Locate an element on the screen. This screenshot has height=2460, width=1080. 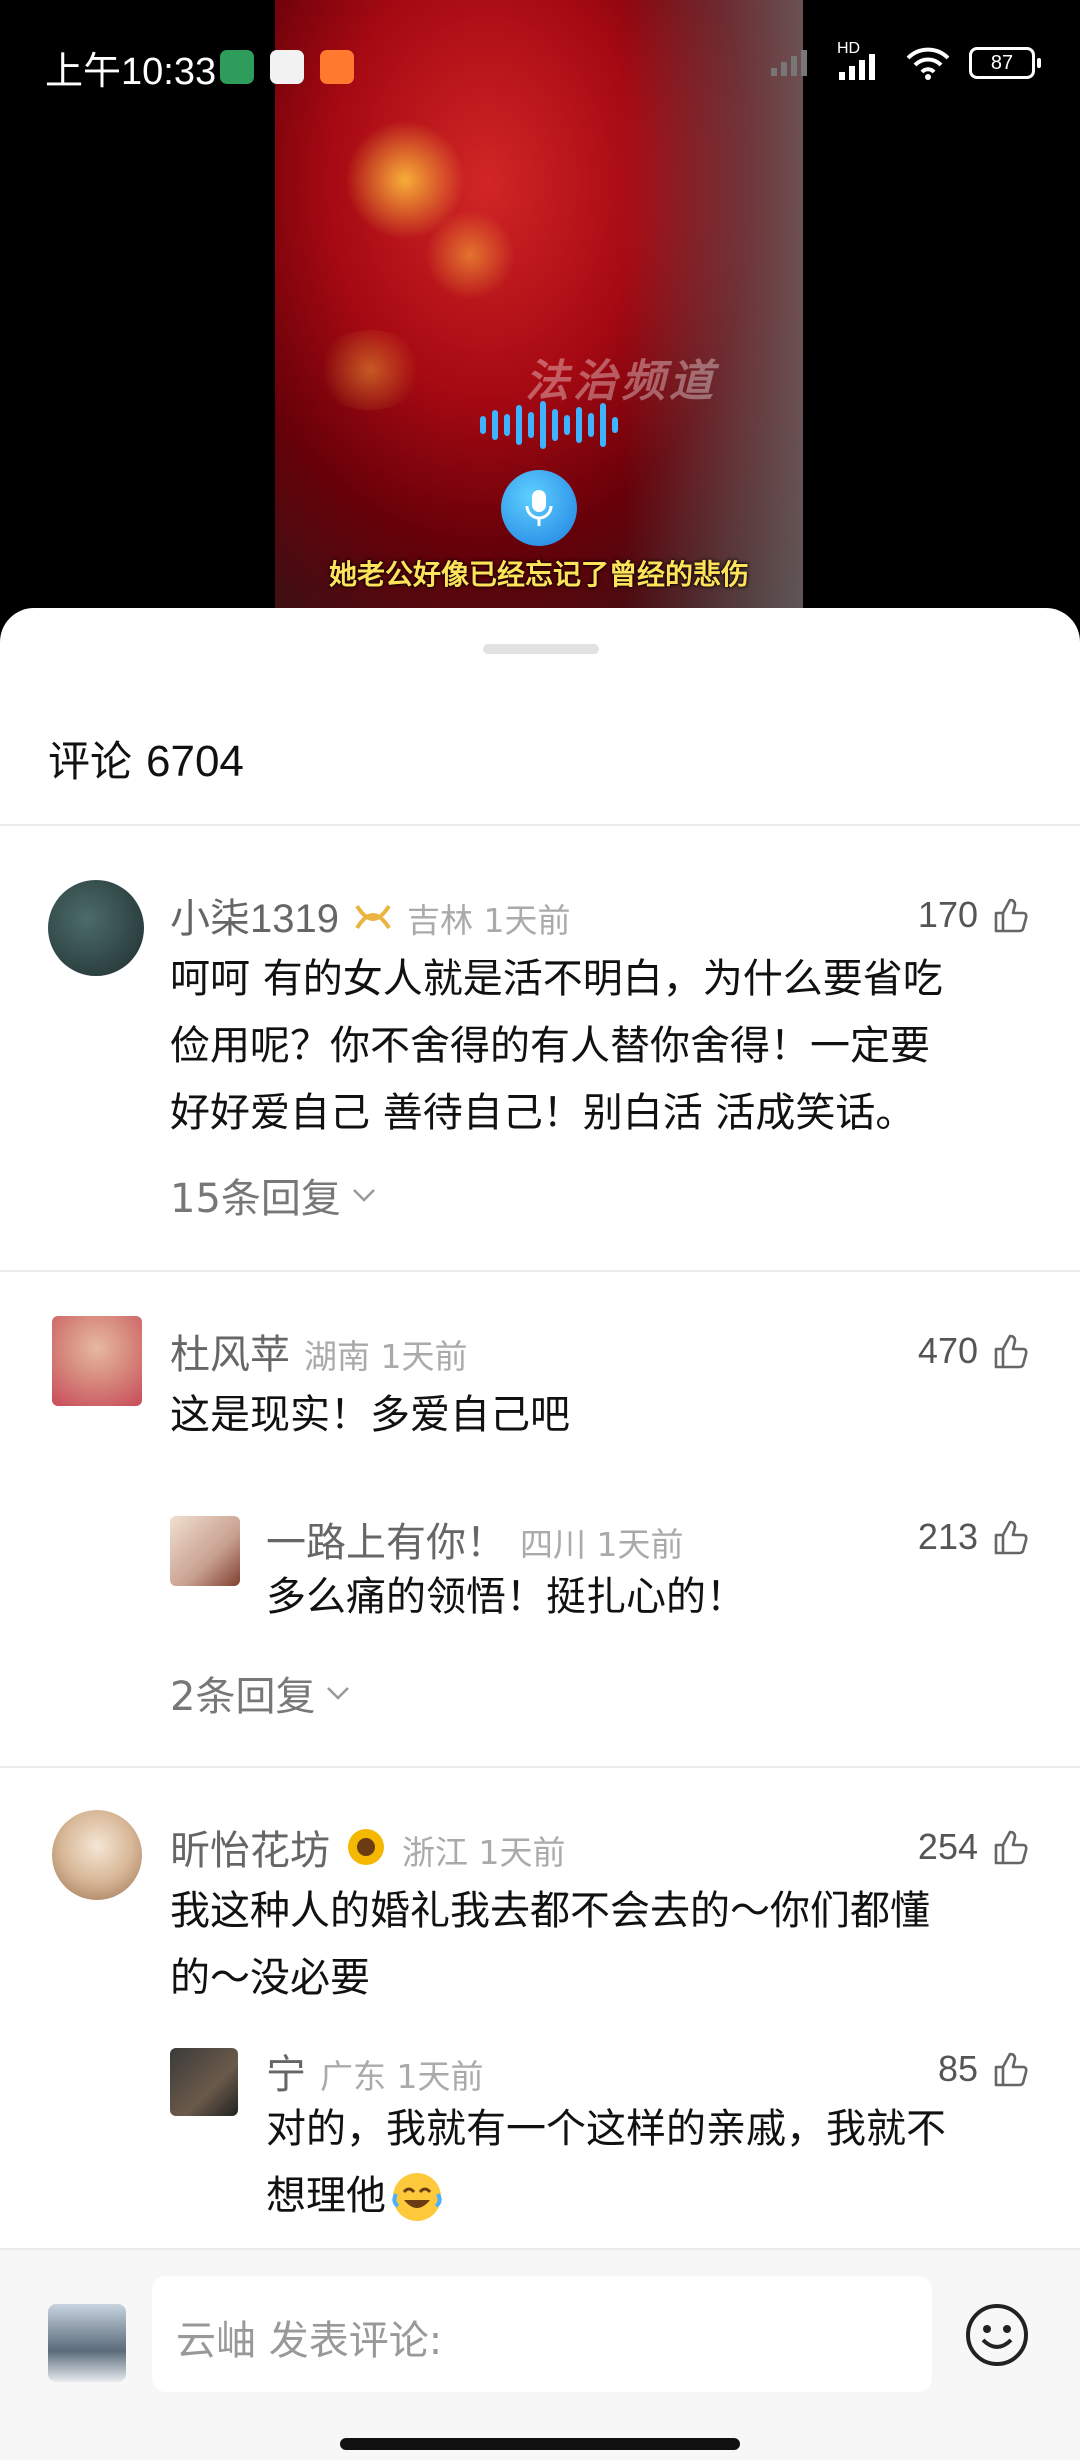
like-count: 85 is located at coordinates (957, 2068).